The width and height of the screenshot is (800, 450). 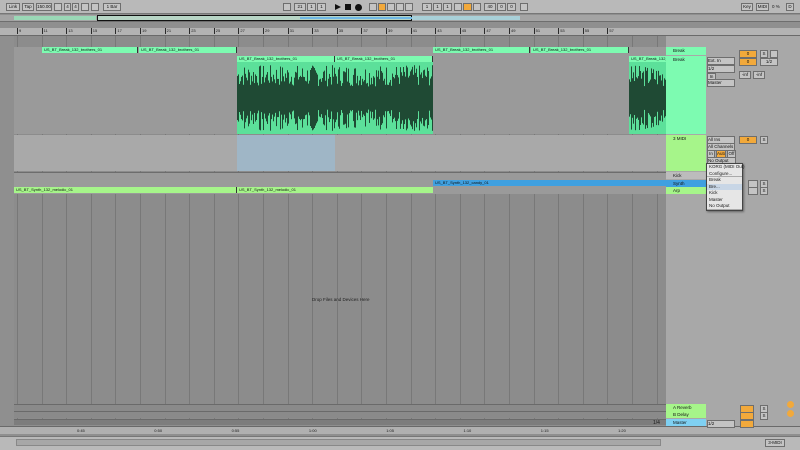 I want to click on position-sixteenth: 1, so click(x=321, y=7).